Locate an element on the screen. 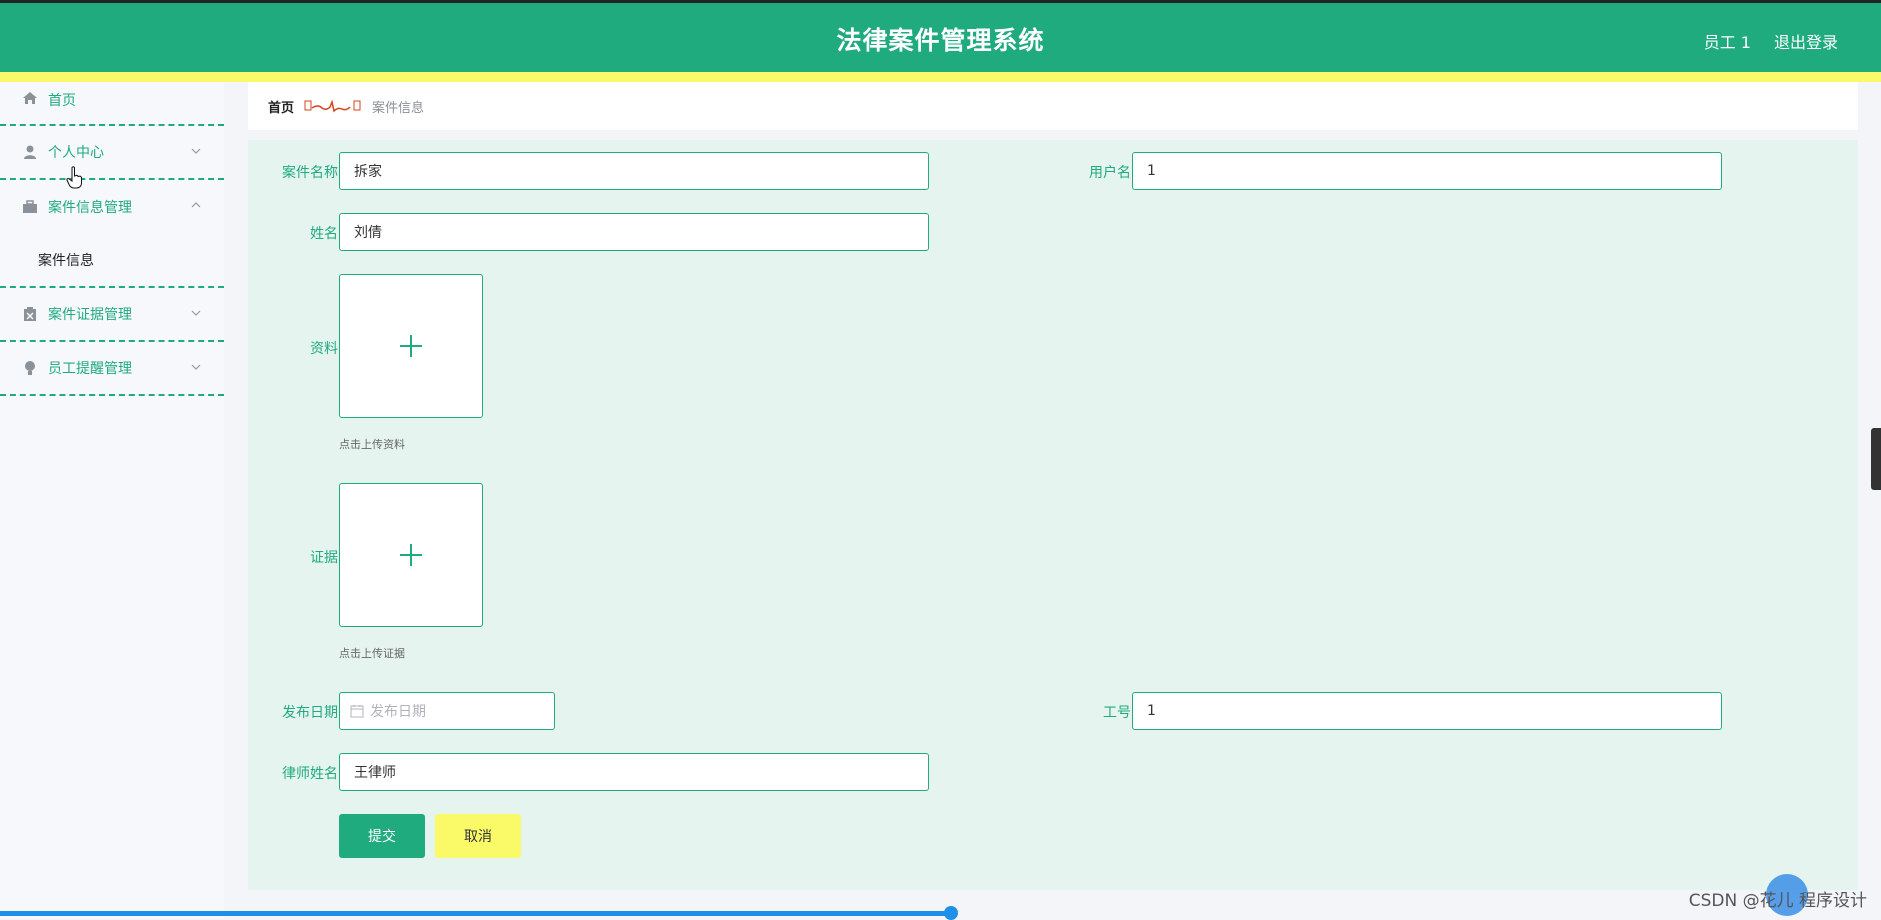 The width and height of the screenshot is (1881, 920). lawyer-name-input: 王律师 is located at coordinates (634, 772).